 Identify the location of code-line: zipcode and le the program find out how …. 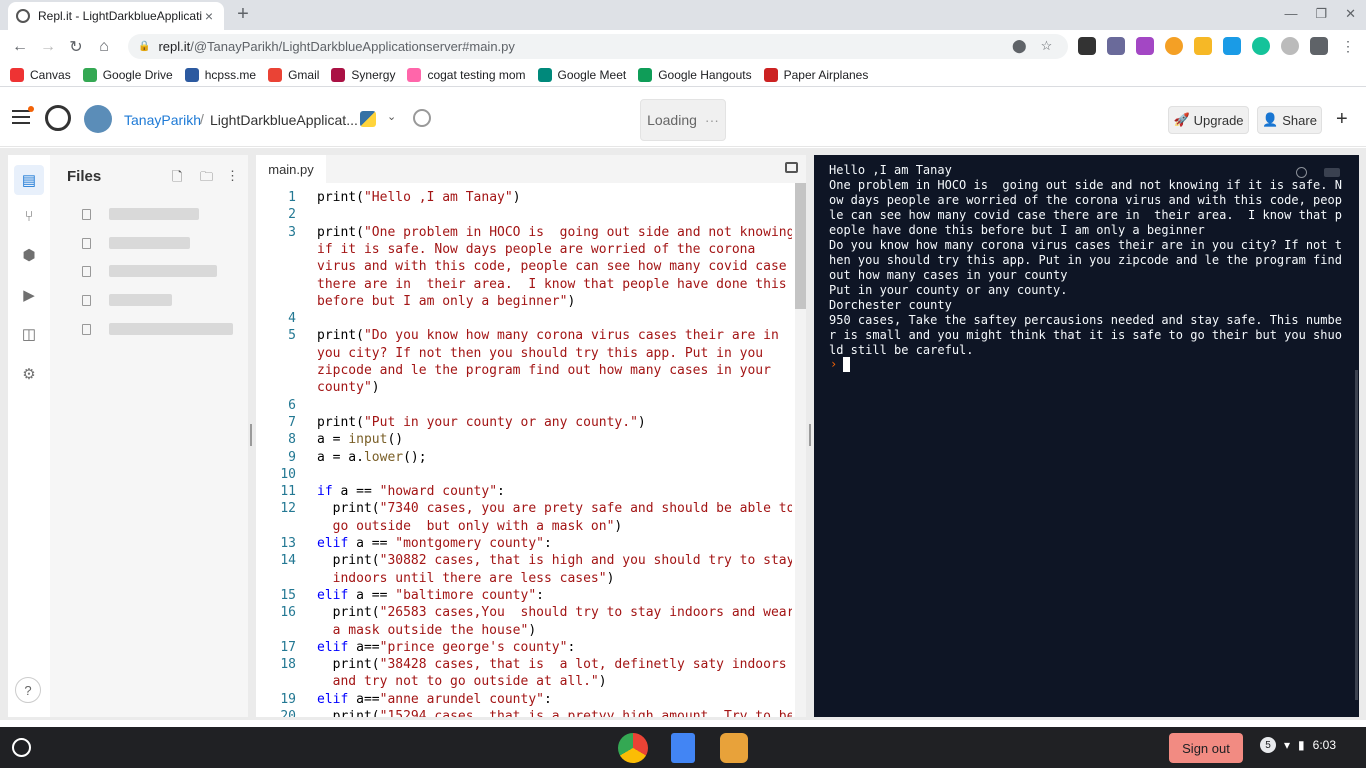
(544, 370).